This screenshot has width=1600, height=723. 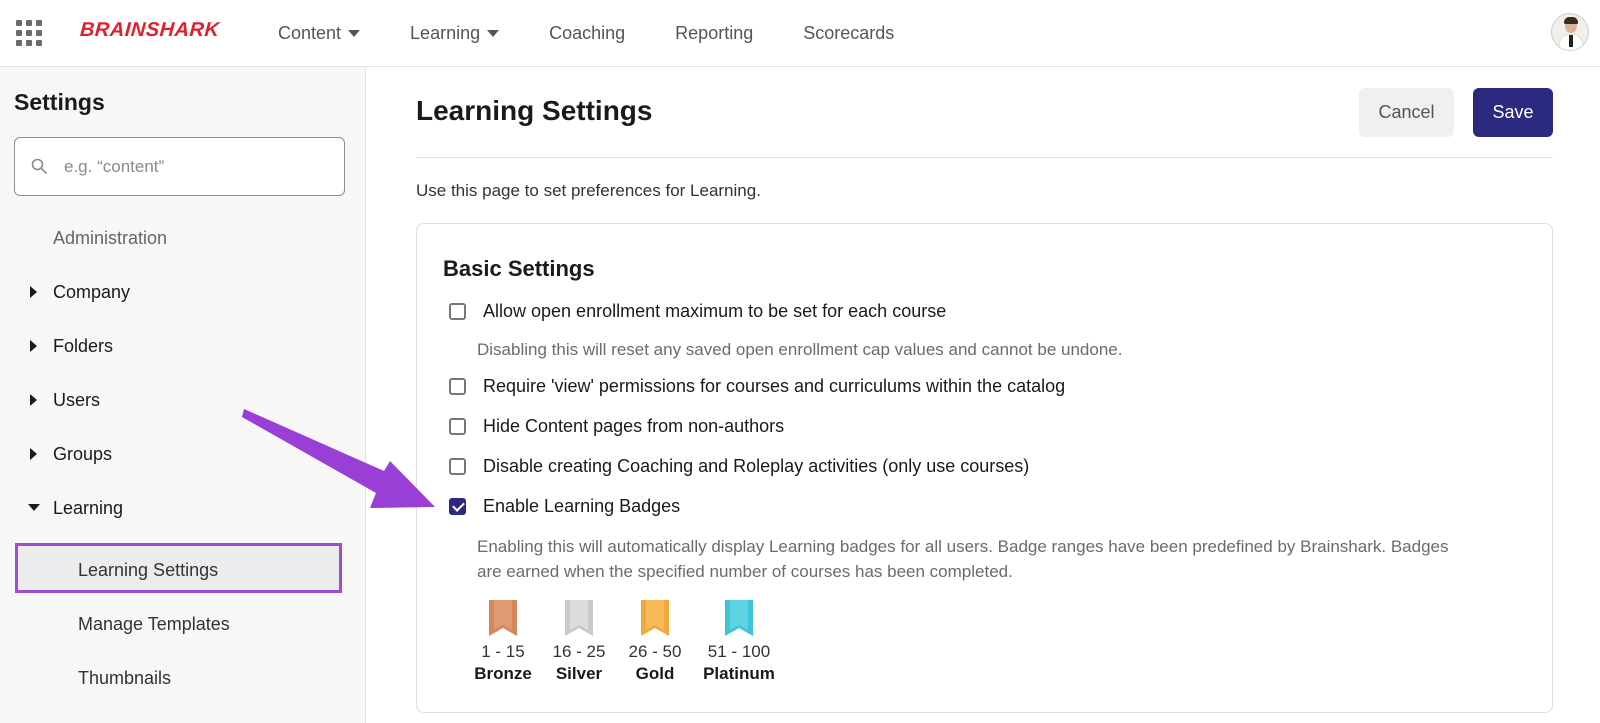 What do you see at coordinates (457, 466) in the screenshot?
I see `disable-coaching-checkbox` at bounding box center [457, 466].